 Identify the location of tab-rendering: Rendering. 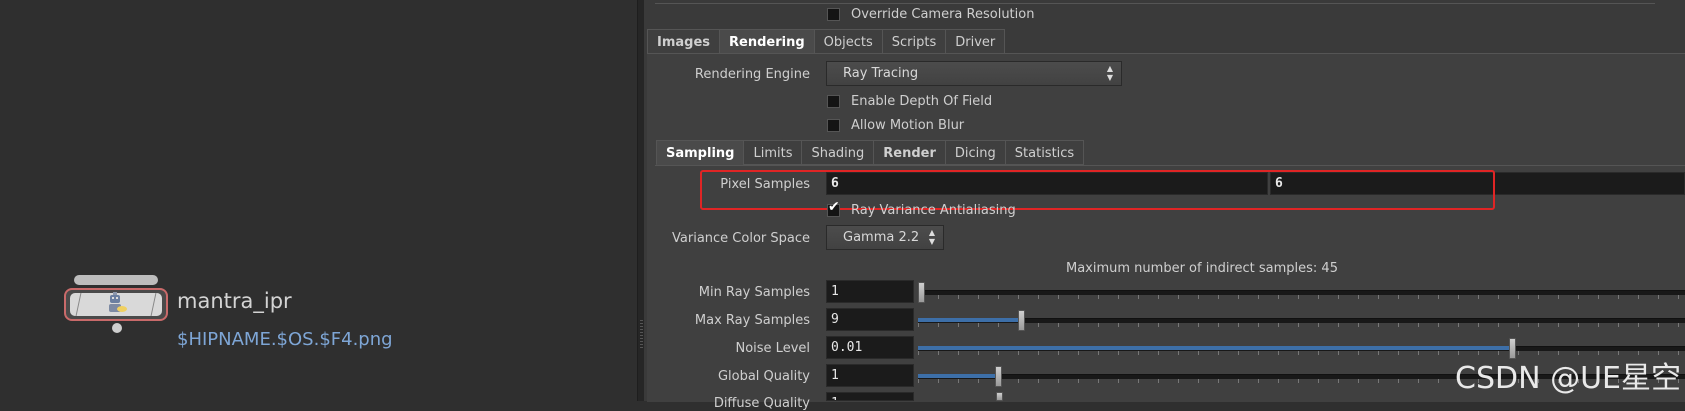
(766, 41).